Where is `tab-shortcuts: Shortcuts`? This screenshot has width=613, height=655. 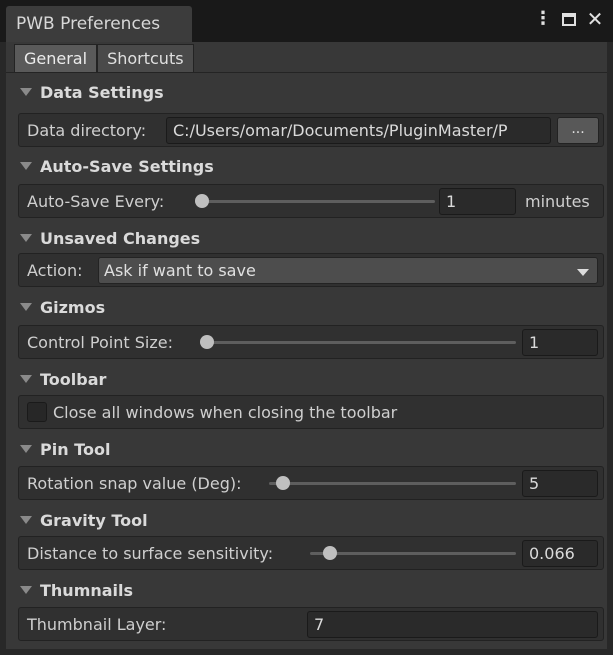
tab-shortcuts: Shortcuts is located at coordinates (145, 58).